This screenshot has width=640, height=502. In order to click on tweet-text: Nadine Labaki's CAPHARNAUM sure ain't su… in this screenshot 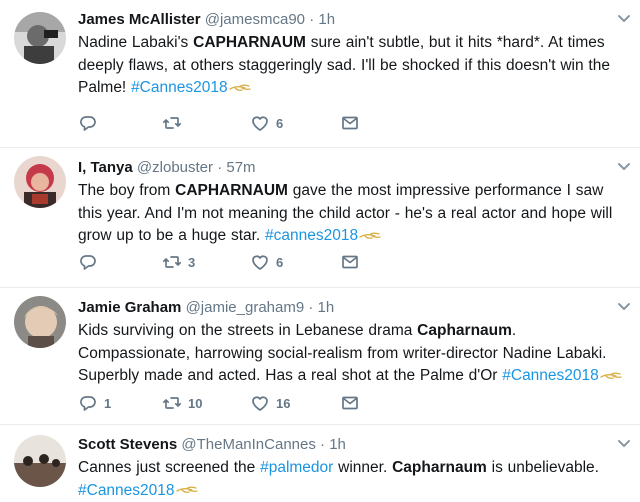, I will do `click(352, 66)`.